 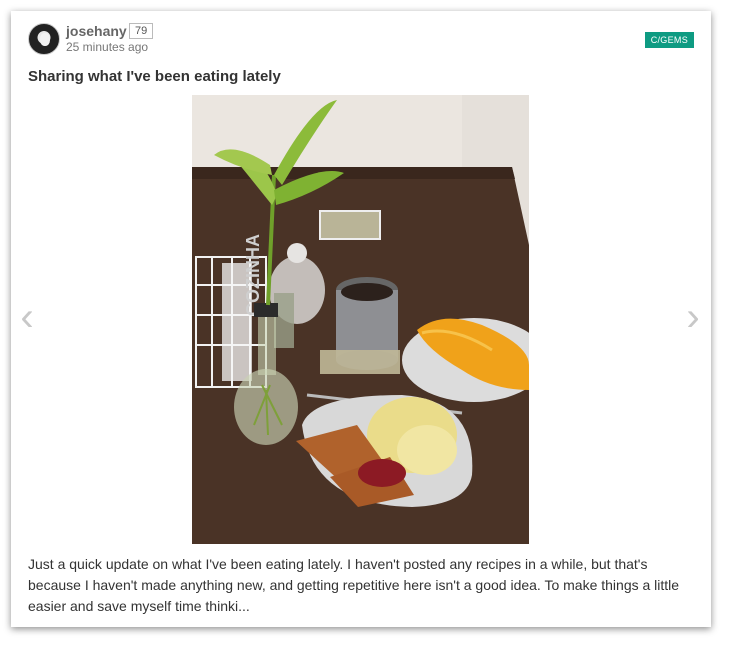 What do you see at coordinates (361, 41) in the screenshot?
I see `post-header: josehany 79 25 minutes ago C/GEMS` at bounding box center [361, 41].